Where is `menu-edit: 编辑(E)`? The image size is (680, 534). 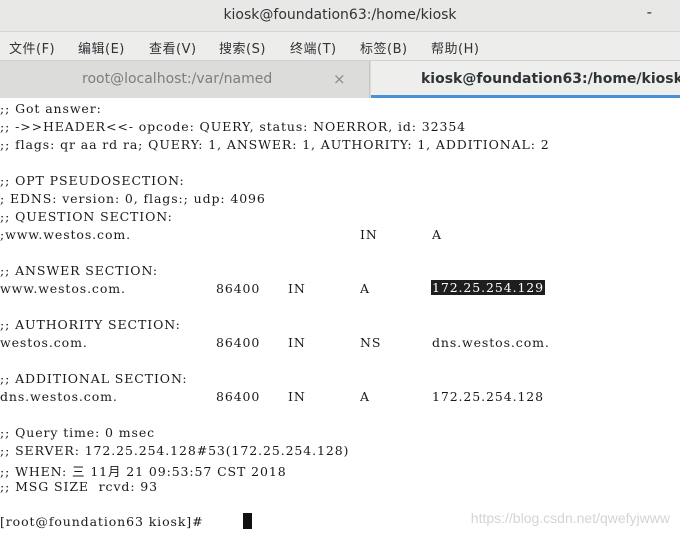 menu-edit: 编辑(E) is located at coordinates (101, 47).